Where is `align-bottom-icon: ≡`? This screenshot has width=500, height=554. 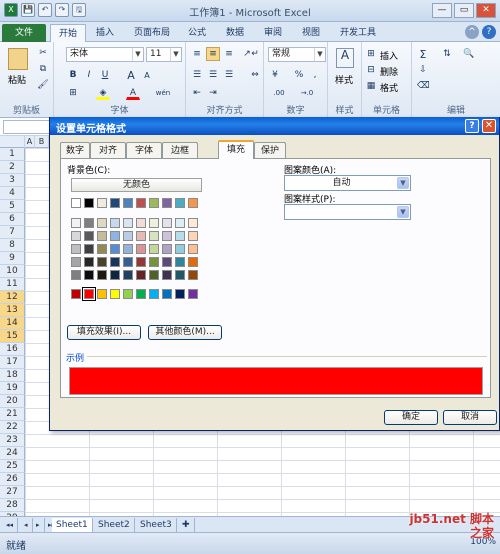 align-bottom-icon: ≡ is located at coordinates (229, 54).